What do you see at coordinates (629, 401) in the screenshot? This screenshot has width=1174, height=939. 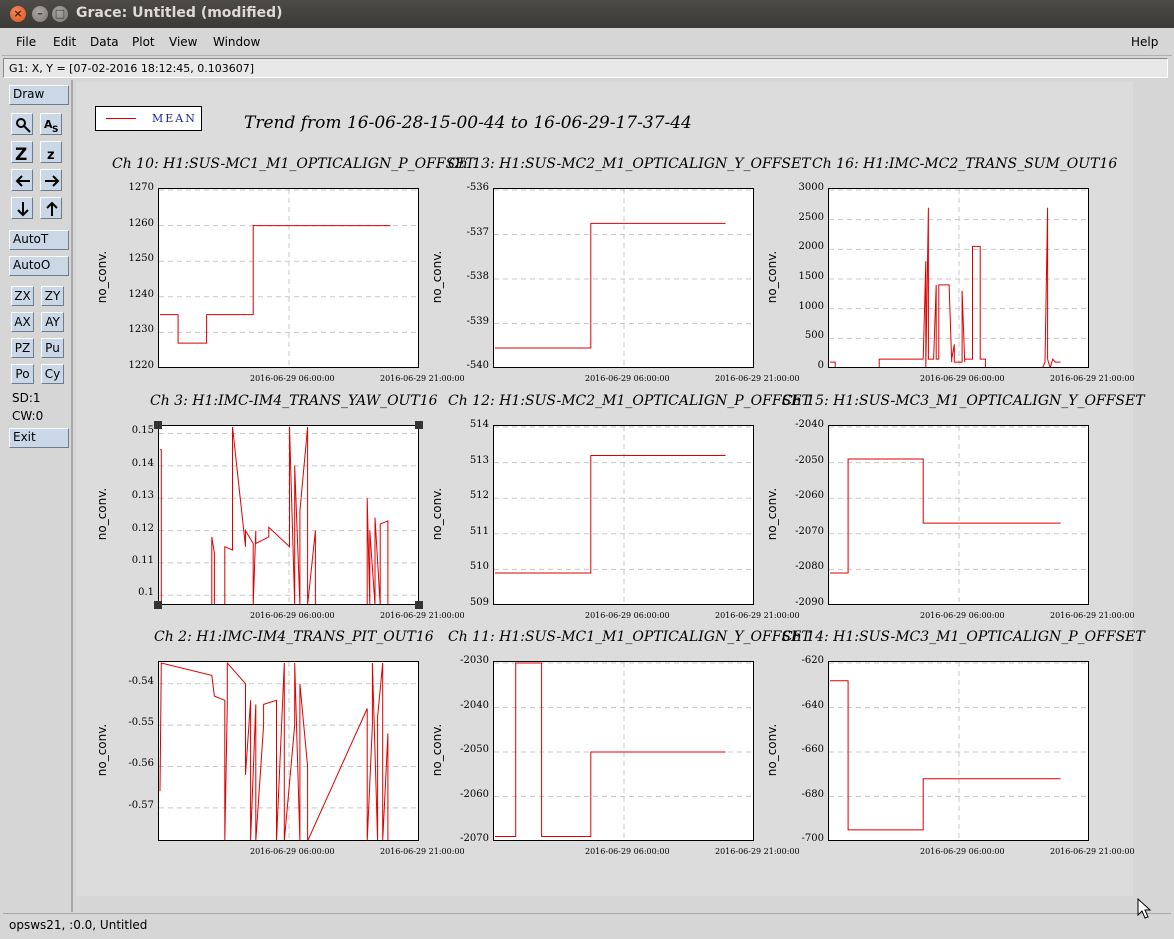 I see `chart-title: Ch 12: H1:SUS-MC2_M1_OPTICALIGN_P_OFFSET` at bounding box center [629, 401].